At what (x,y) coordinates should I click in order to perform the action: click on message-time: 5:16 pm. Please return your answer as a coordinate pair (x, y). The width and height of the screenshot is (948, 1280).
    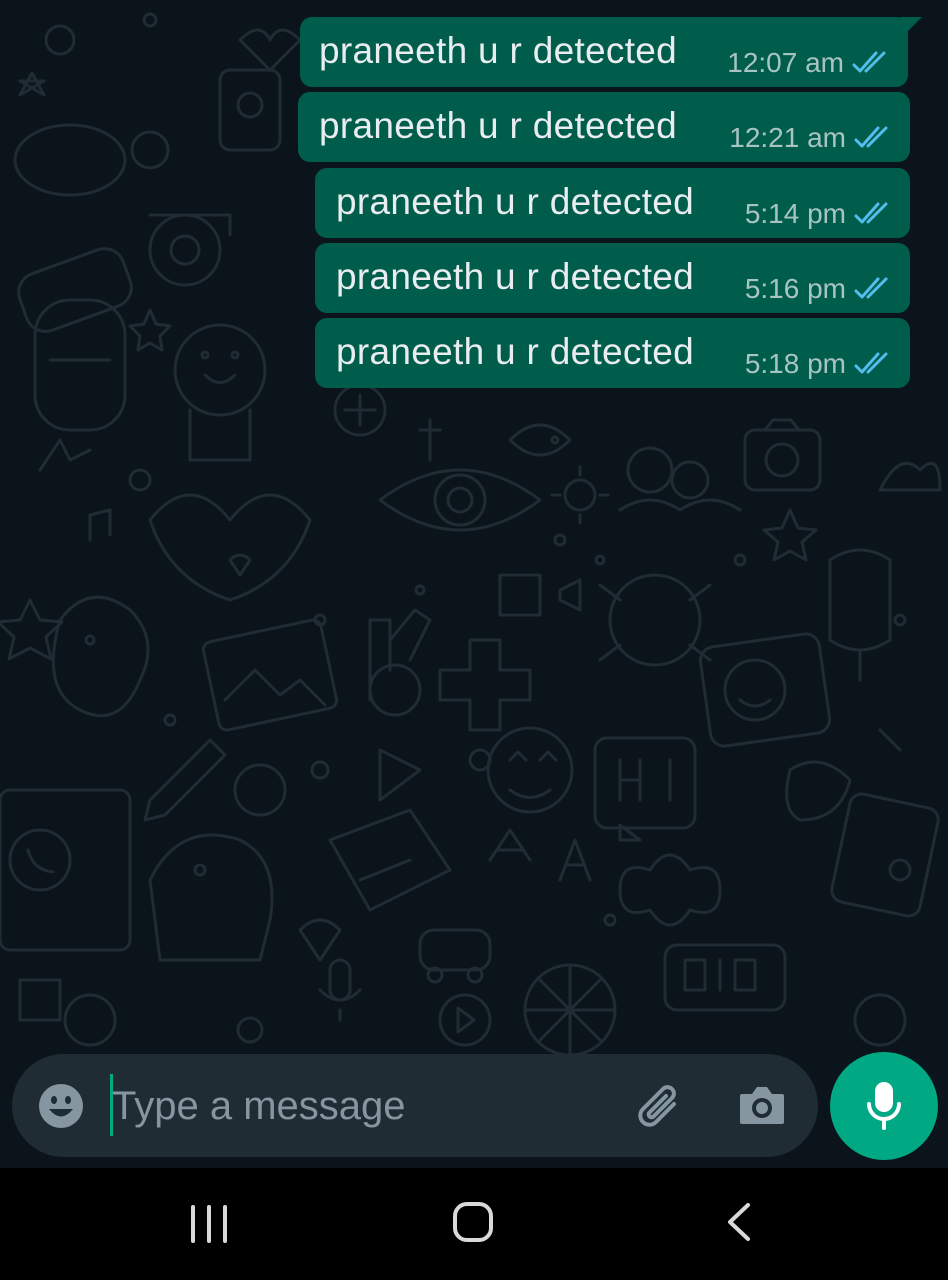
    Looking at the image, I should click on (795, 288).